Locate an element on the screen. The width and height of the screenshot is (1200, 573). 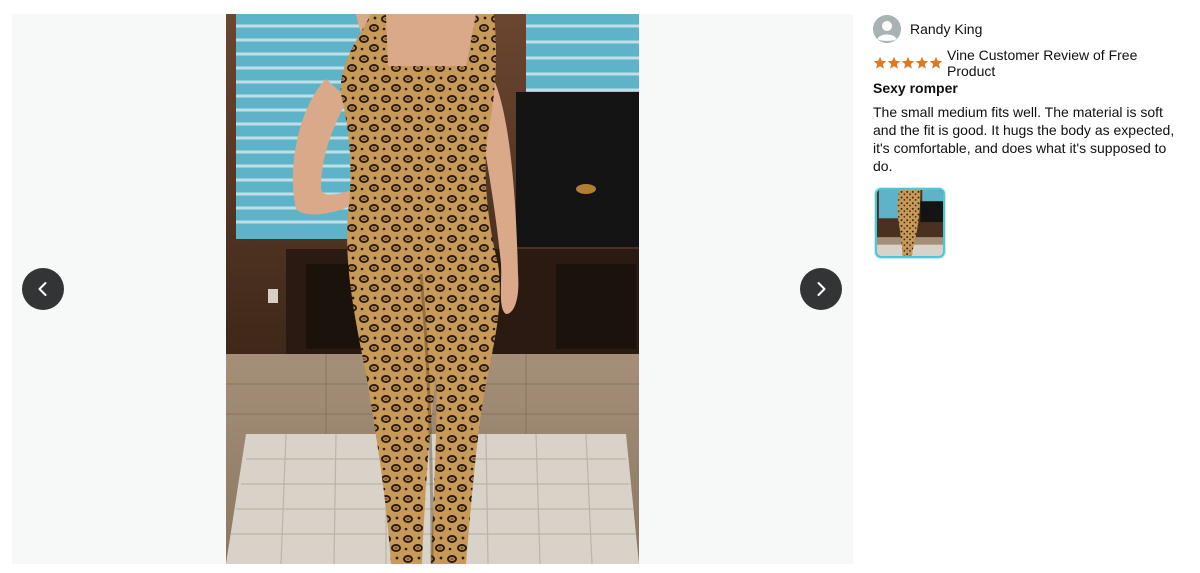
avatar is located at coordinates (887, 29).